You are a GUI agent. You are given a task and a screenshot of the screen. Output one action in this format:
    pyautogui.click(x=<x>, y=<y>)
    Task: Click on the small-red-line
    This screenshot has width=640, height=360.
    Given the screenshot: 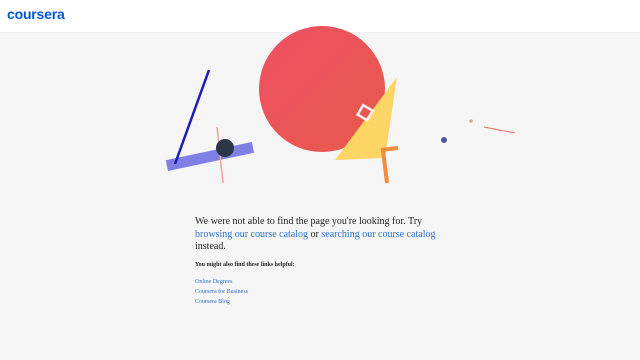 What is the action you would take?
    pyautogui.click(x=499, y=130)
    